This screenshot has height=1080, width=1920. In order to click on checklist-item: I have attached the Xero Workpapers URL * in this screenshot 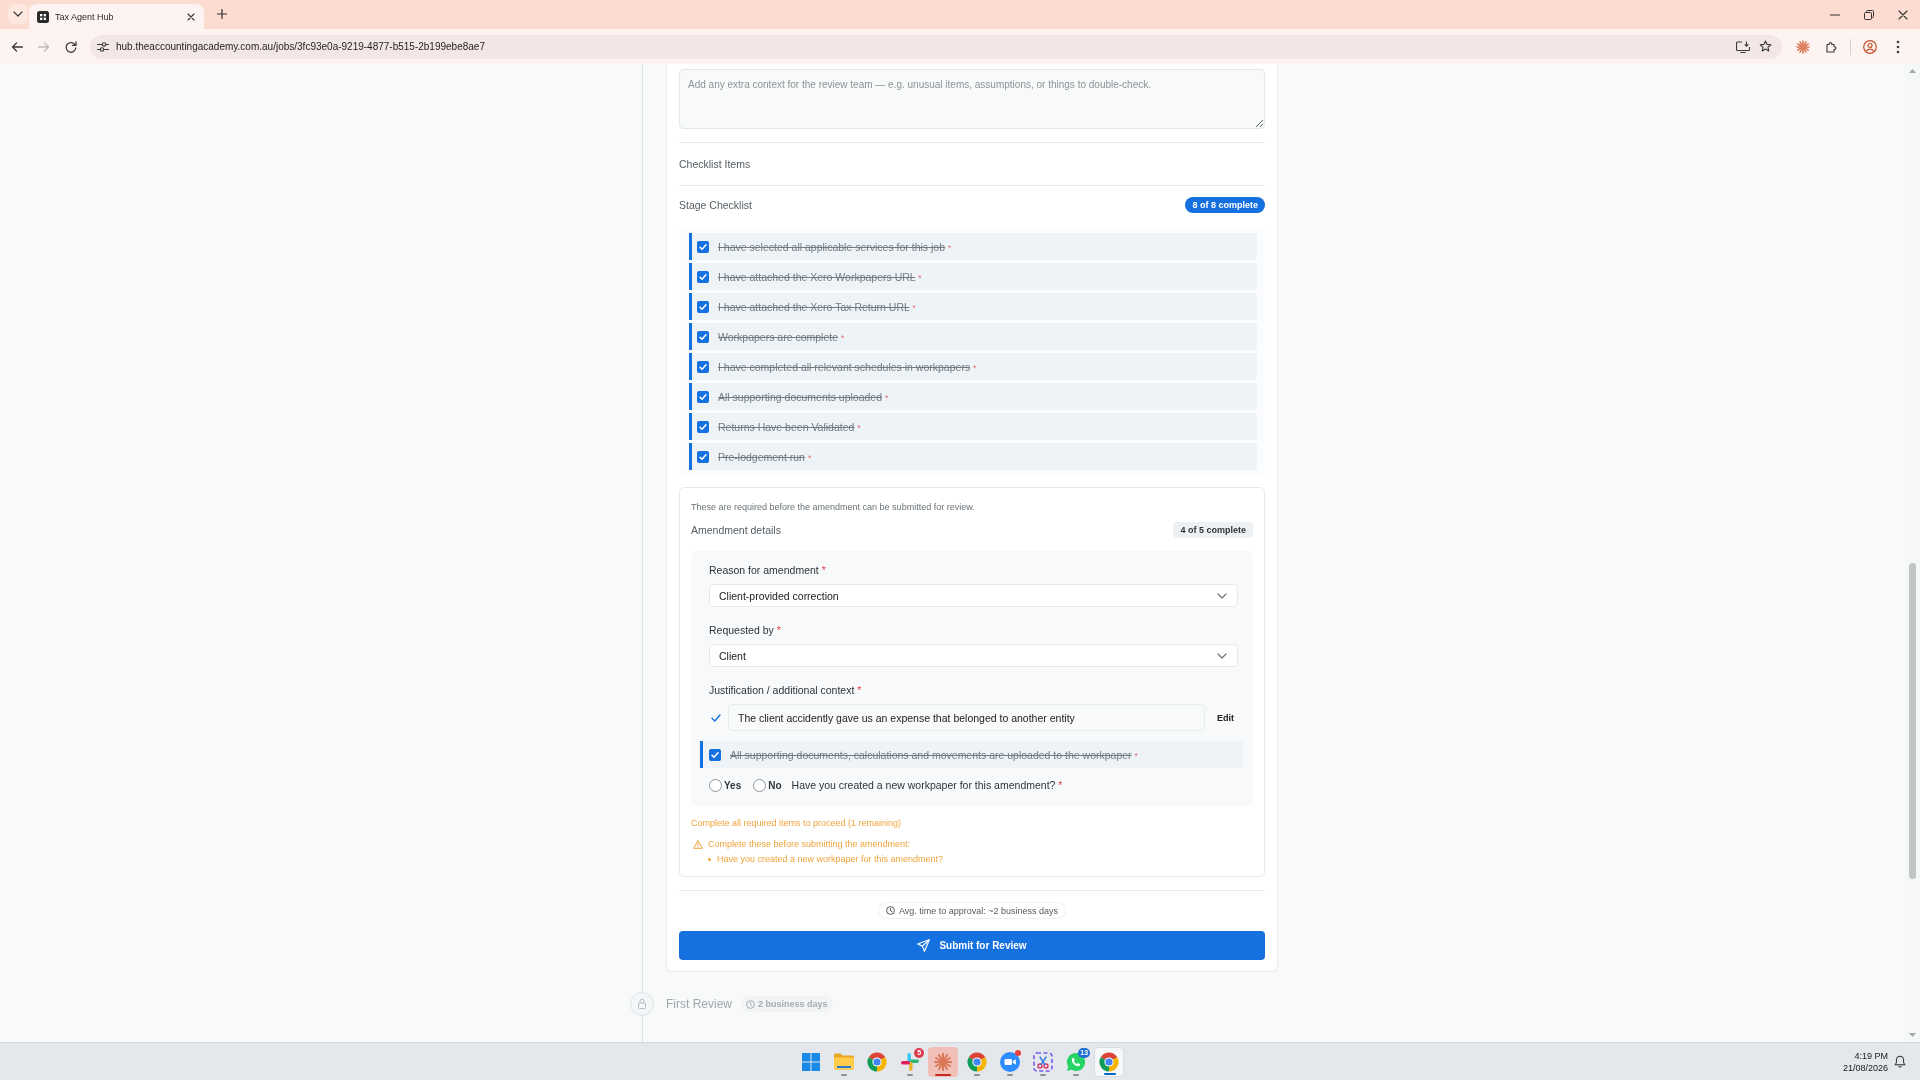, I will do `click(973, 276)`.